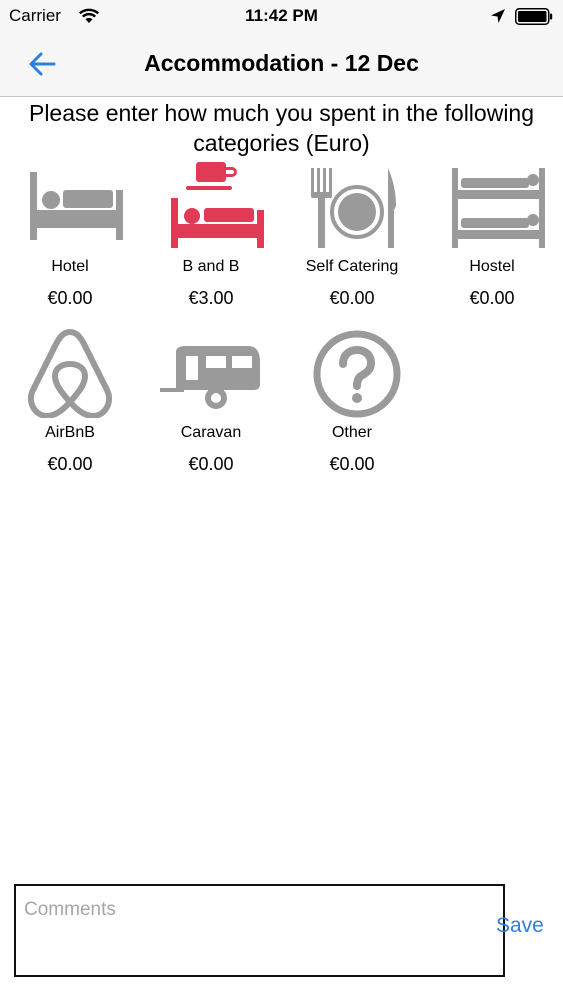 The height and width of the screenshot is (1000, 563). I want to click on category-amount: €3.00, so click(211, 298).